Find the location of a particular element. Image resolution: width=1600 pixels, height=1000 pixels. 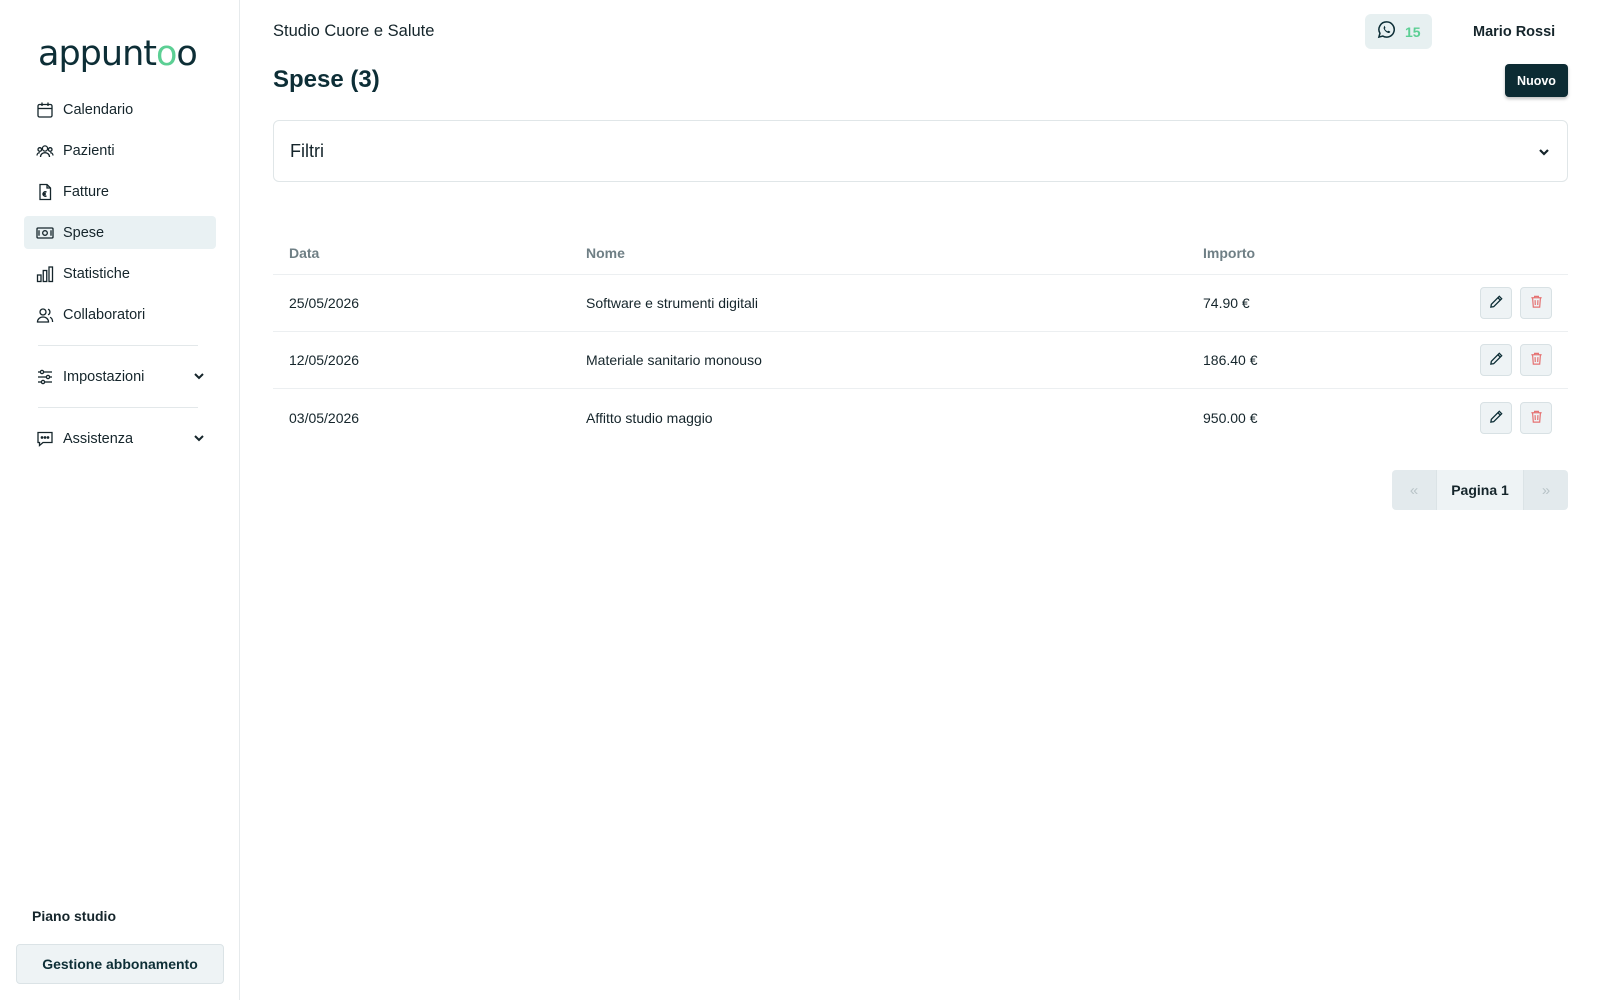

studio-name: Studio Cuore e Salute is located at coordinates (354, 31).